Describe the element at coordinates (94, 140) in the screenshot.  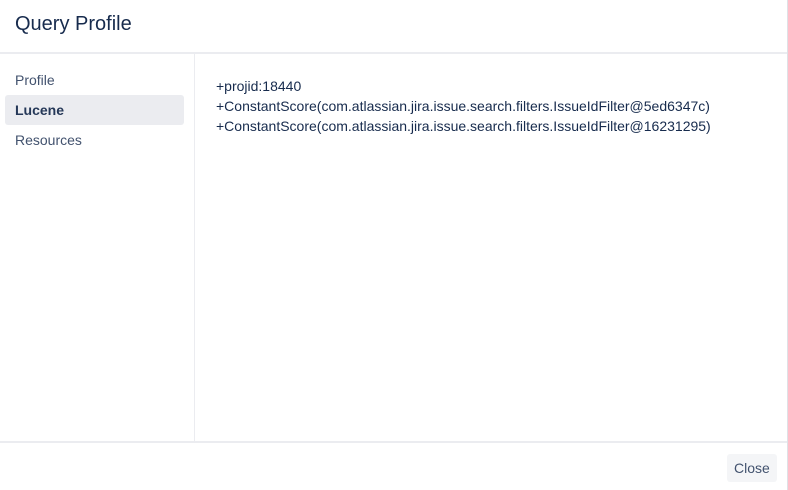
I see `sidebar-item-resources: Resources` at that location.